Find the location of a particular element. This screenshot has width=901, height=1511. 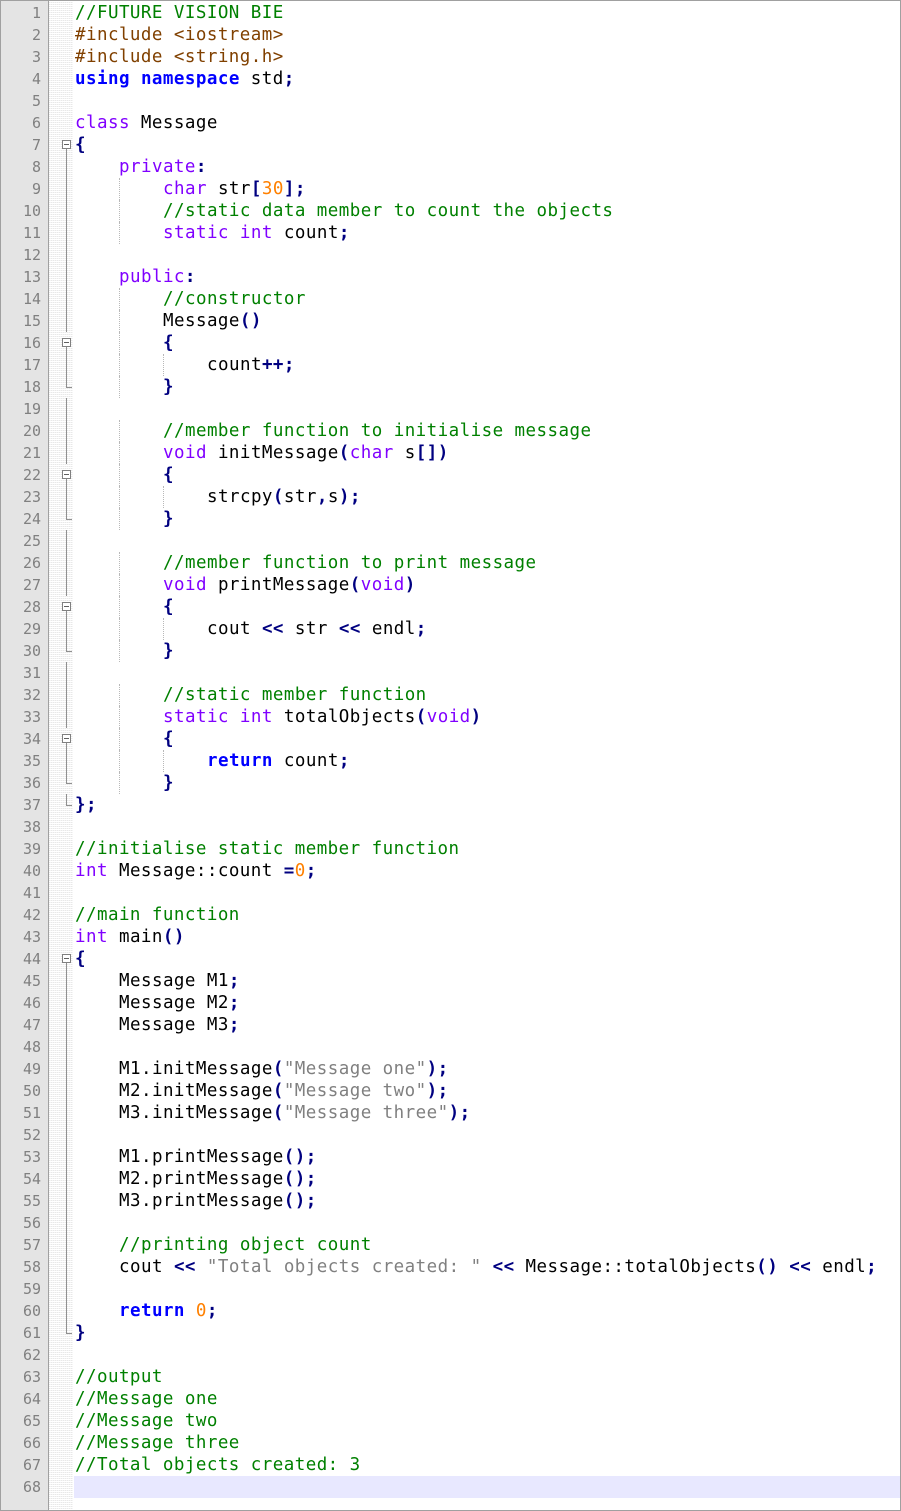

code-line: 36} is located at coordinates (450, 783).